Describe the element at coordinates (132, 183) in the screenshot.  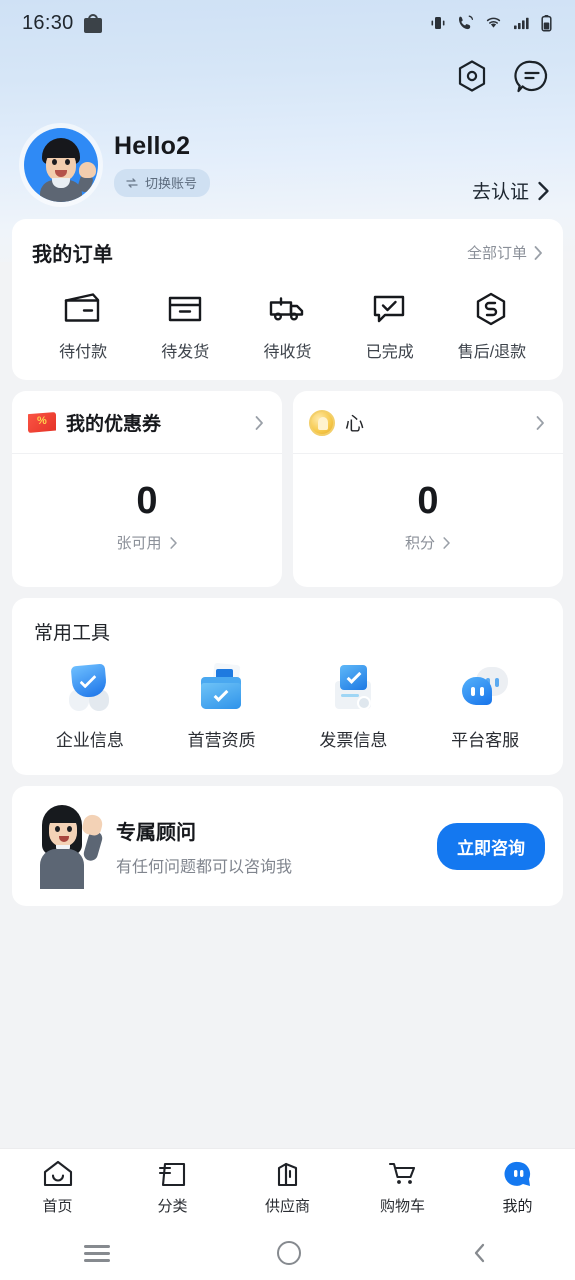
I see `swap-icon` at that location.